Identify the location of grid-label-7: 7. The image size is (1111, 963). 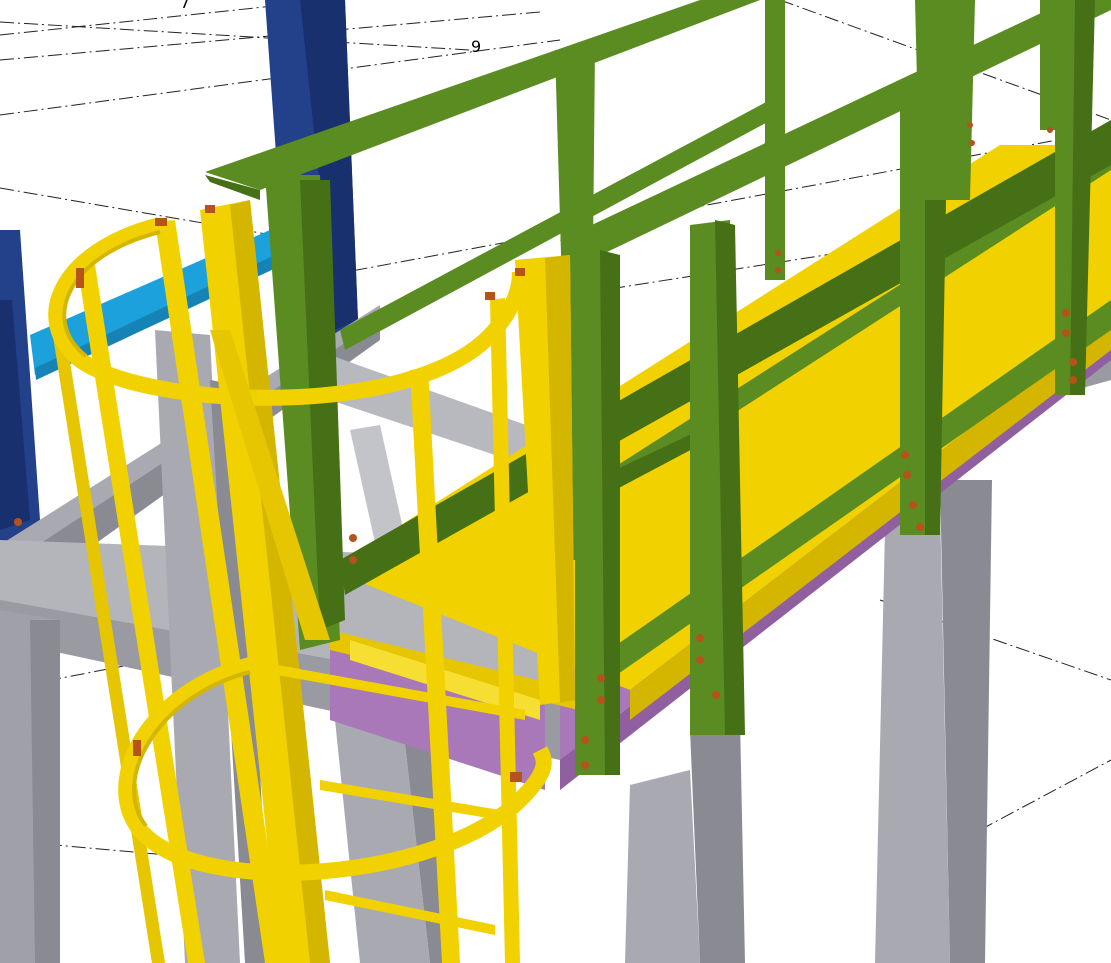
(185, 6).